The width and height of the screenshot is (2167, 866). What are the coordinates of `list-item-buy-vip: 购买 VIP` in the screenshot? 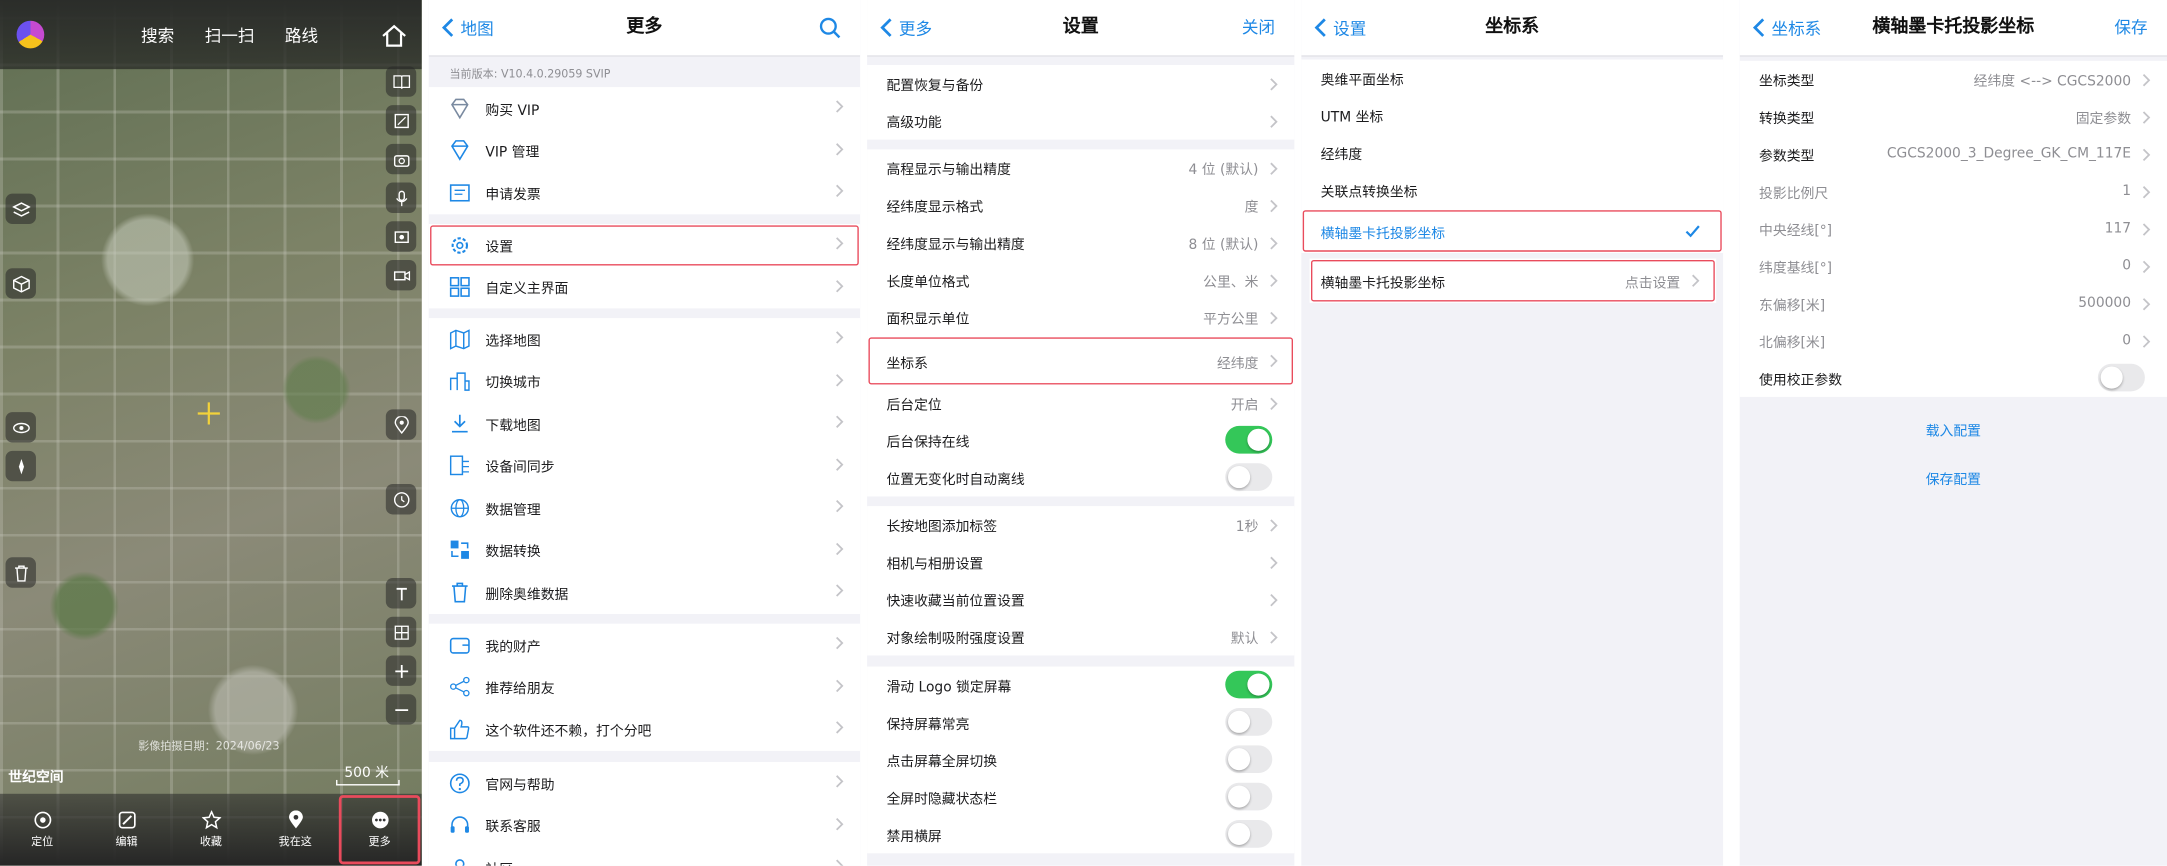 It's located at (644, 108).